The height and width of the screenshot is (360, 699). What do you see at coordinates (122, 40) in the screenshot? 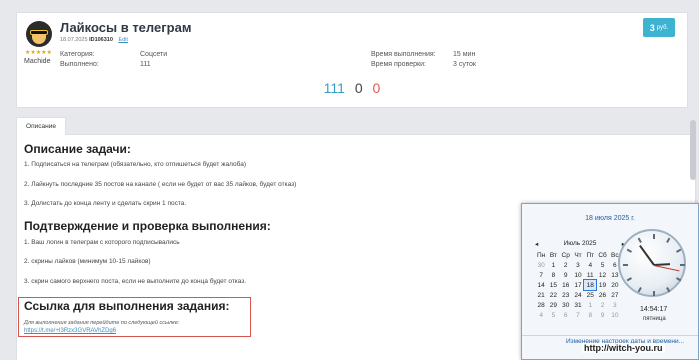
I see `edit-link: Edit` at bounding box center [122, 40].